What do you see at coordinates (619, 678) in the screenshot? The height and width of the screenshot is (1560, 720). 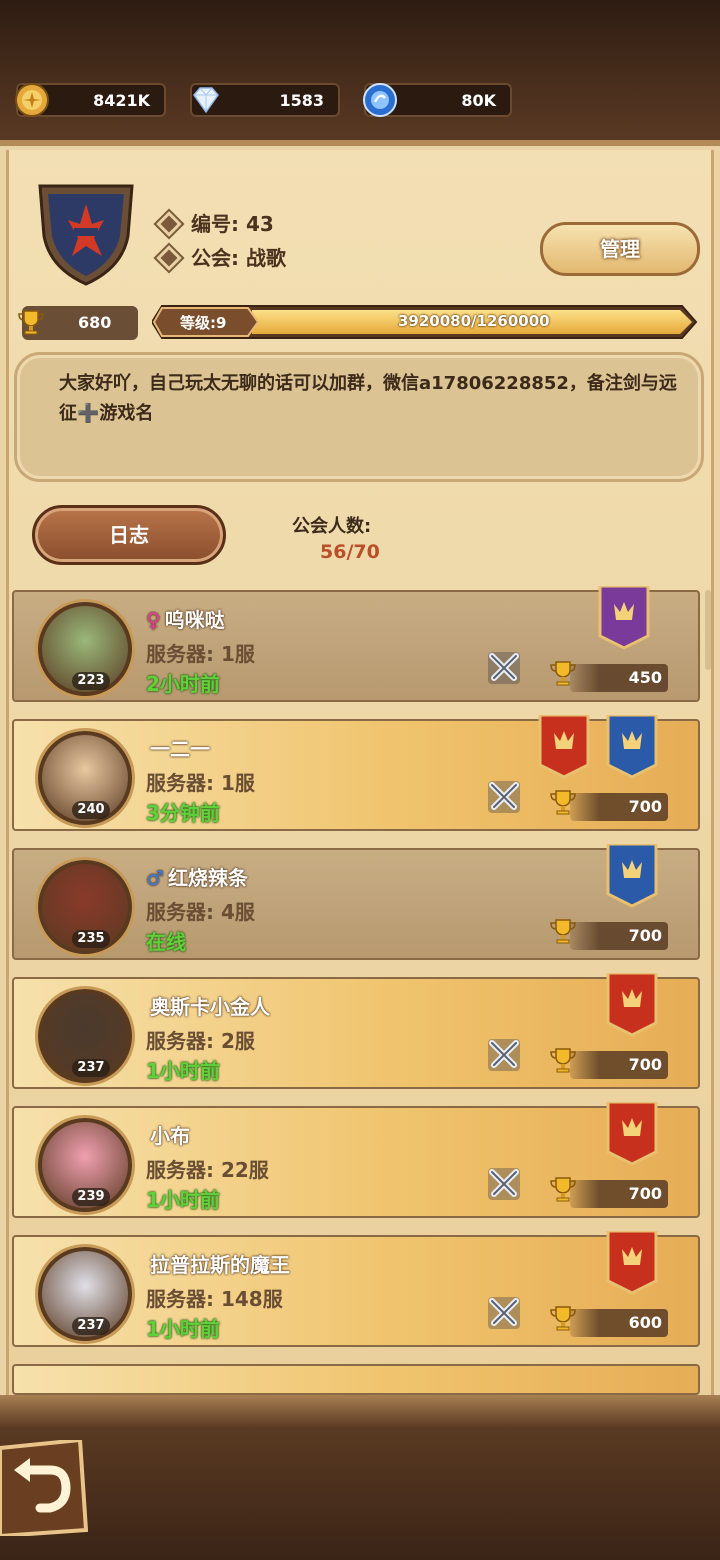 I see `member-score: 450` at bounding box center [619, 678].